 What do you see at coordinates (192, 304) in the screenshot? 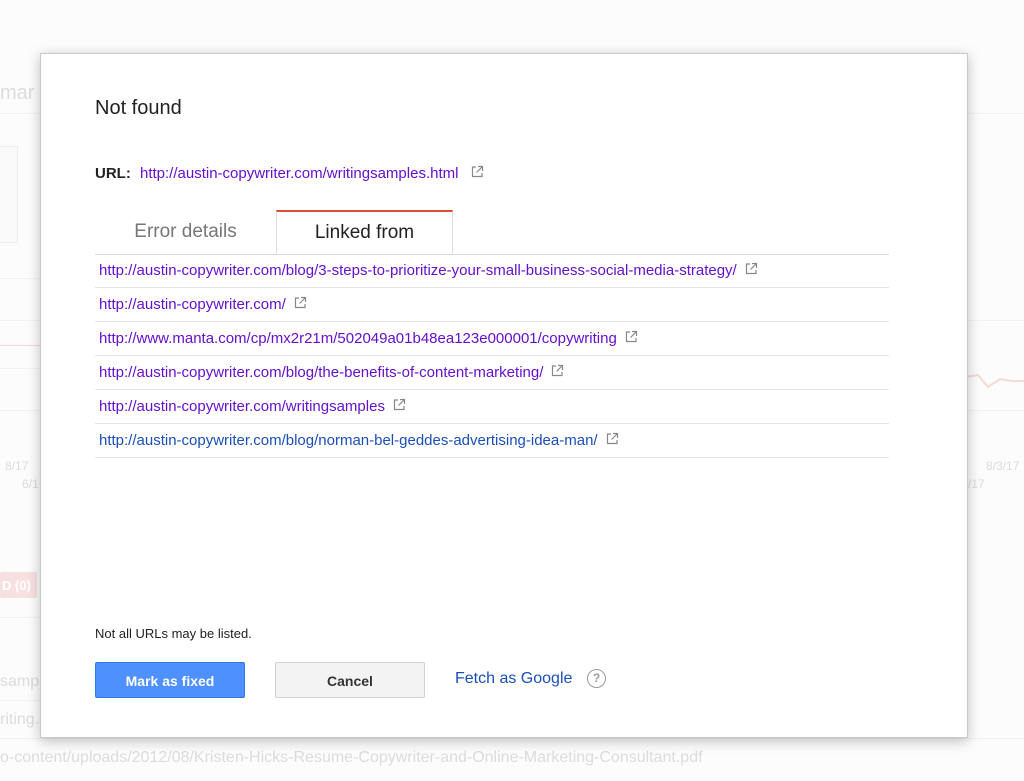
I see `linked-from-link: http://austin-copywriter.com/` at bounding box center [192, 304].